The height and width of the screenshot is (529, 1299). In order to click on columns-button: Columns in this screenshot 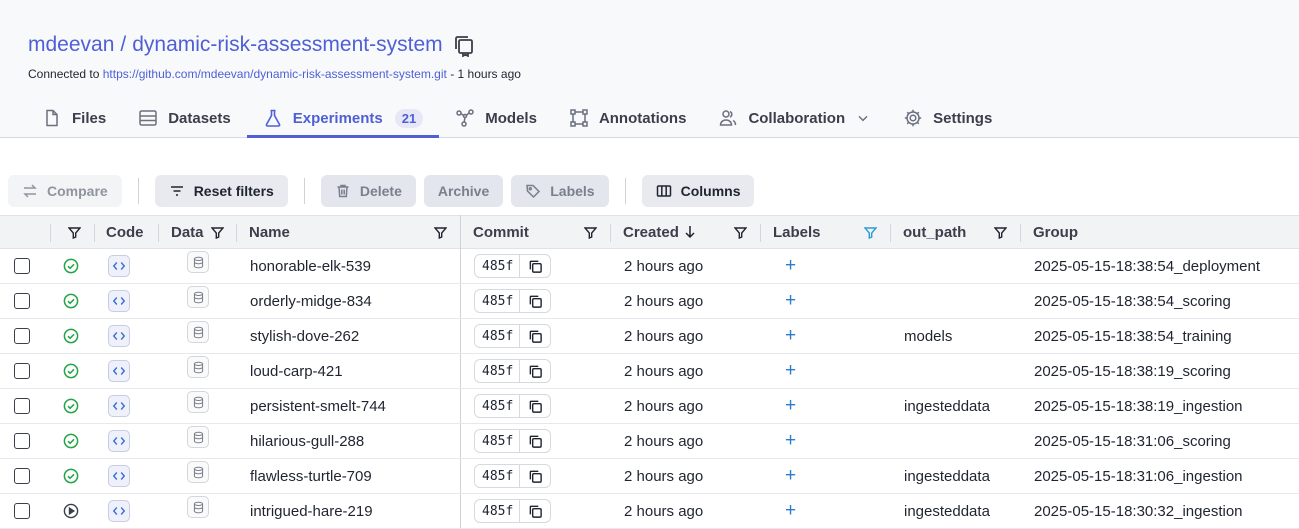, I will do `click(698, 191)`.